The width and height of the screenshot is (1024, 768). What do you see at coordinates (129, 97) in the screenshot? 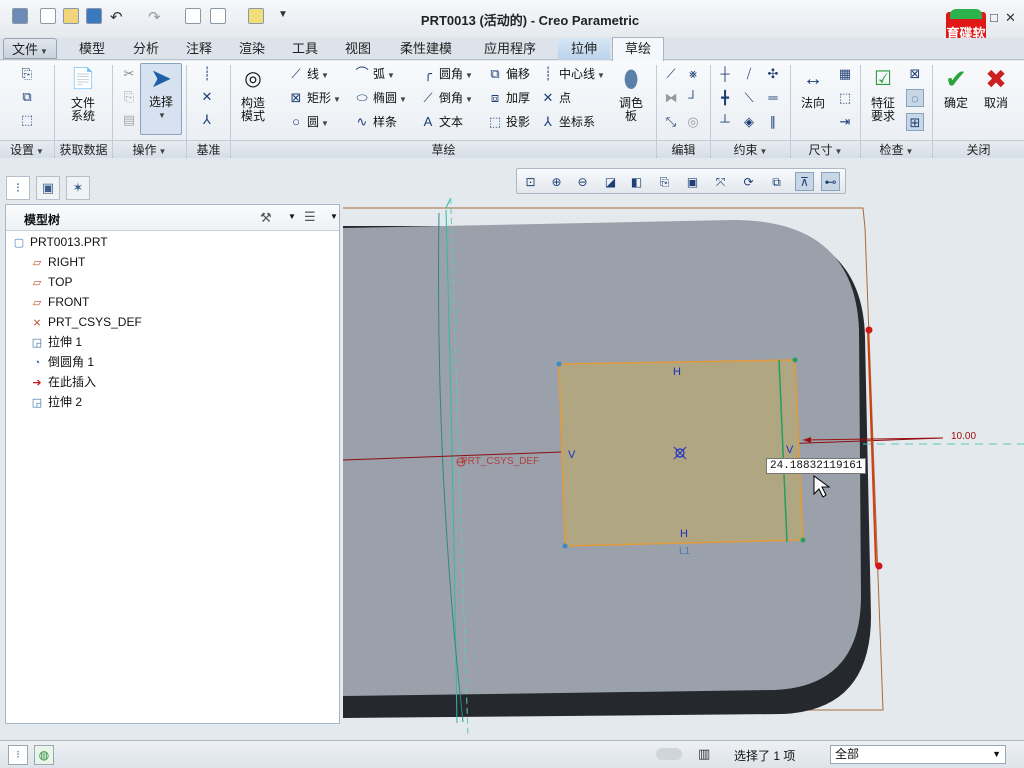
I see `copy-icon: ⎘` at bounding box center [129, 97].